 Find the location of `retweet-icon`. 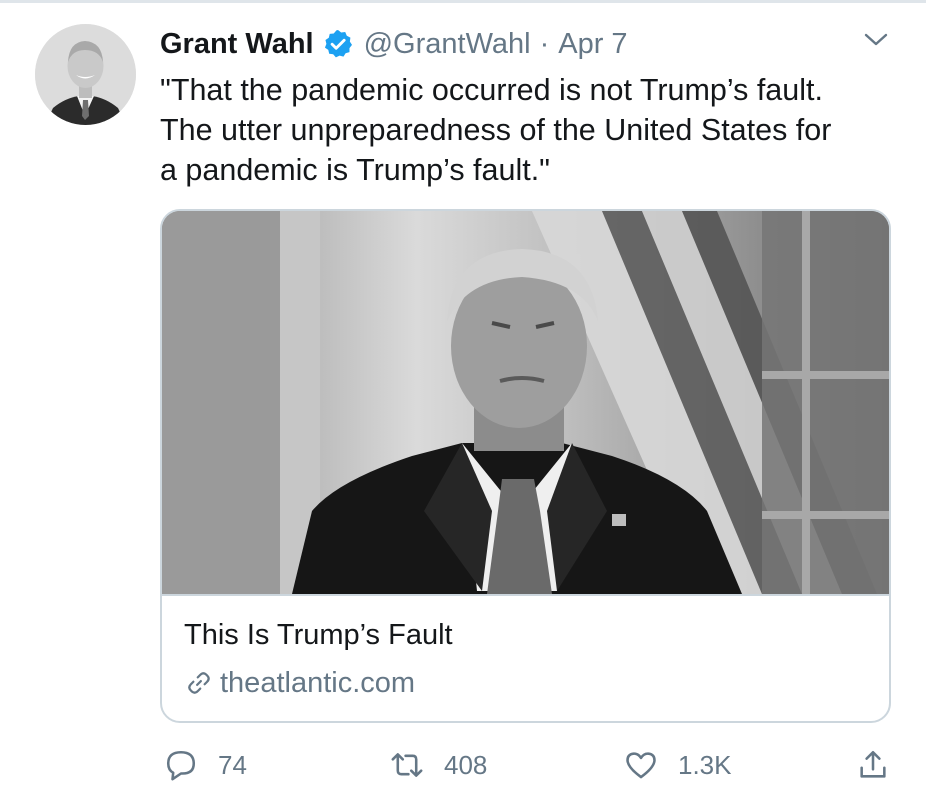

retweet-icon is located at coordinates (407, 765).